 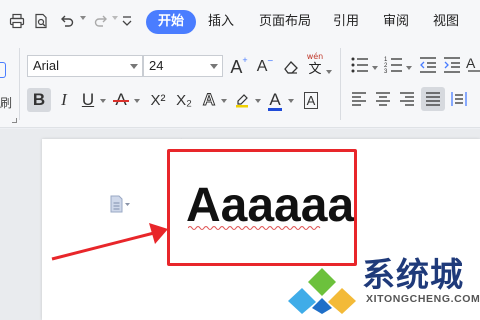 What do you see at coordinates (17, 21) in the screenshot?
I see `print-icon` at bounding box center [17, 21].